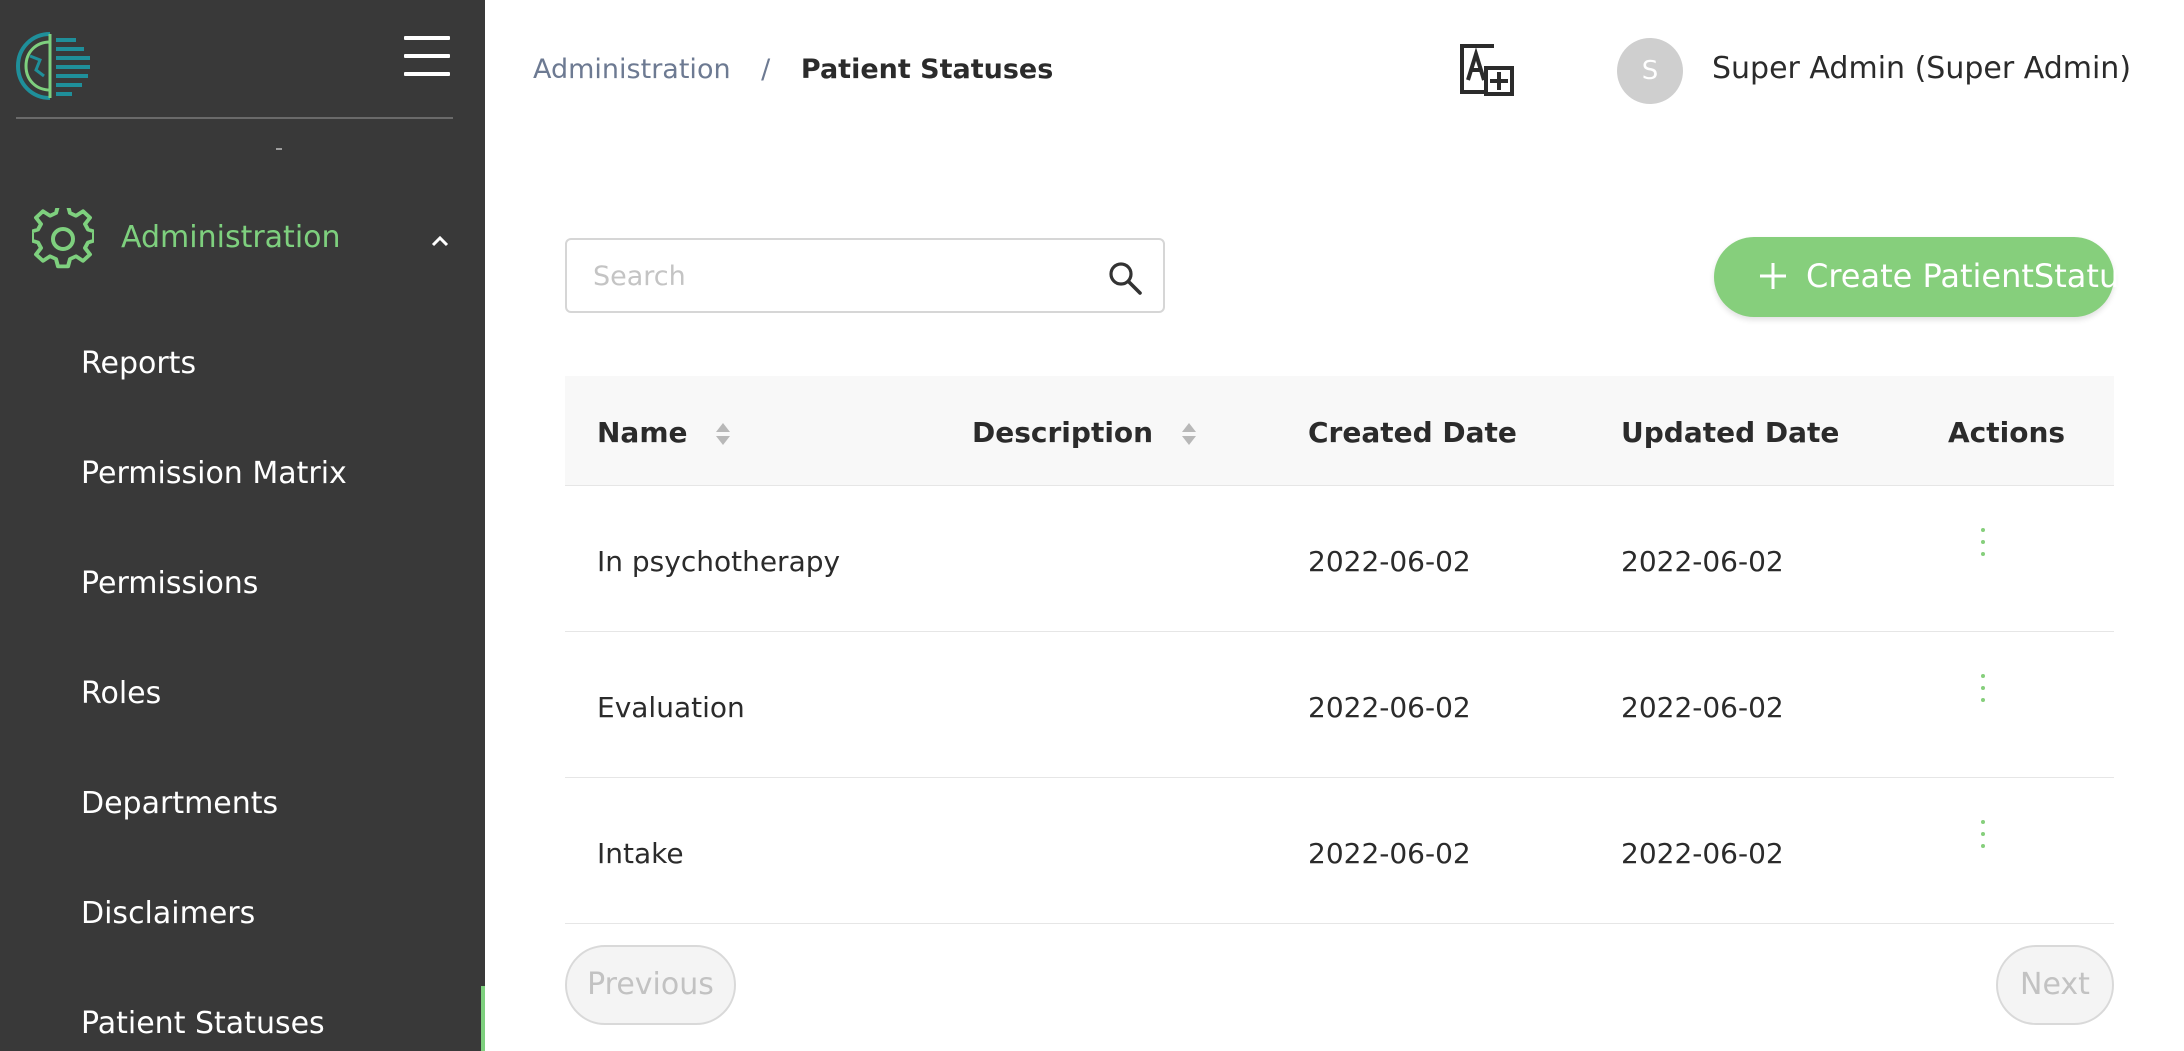 The width and height of the screenshot is (2184, 1051). I want to click on hamburger-menu-icon, so click(428, 56).